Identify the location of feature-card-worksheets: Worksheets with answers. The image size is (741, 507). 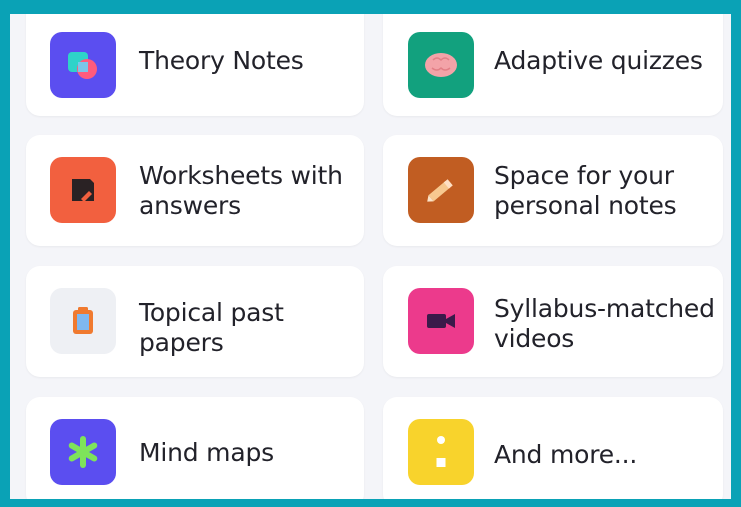
(195, 190).